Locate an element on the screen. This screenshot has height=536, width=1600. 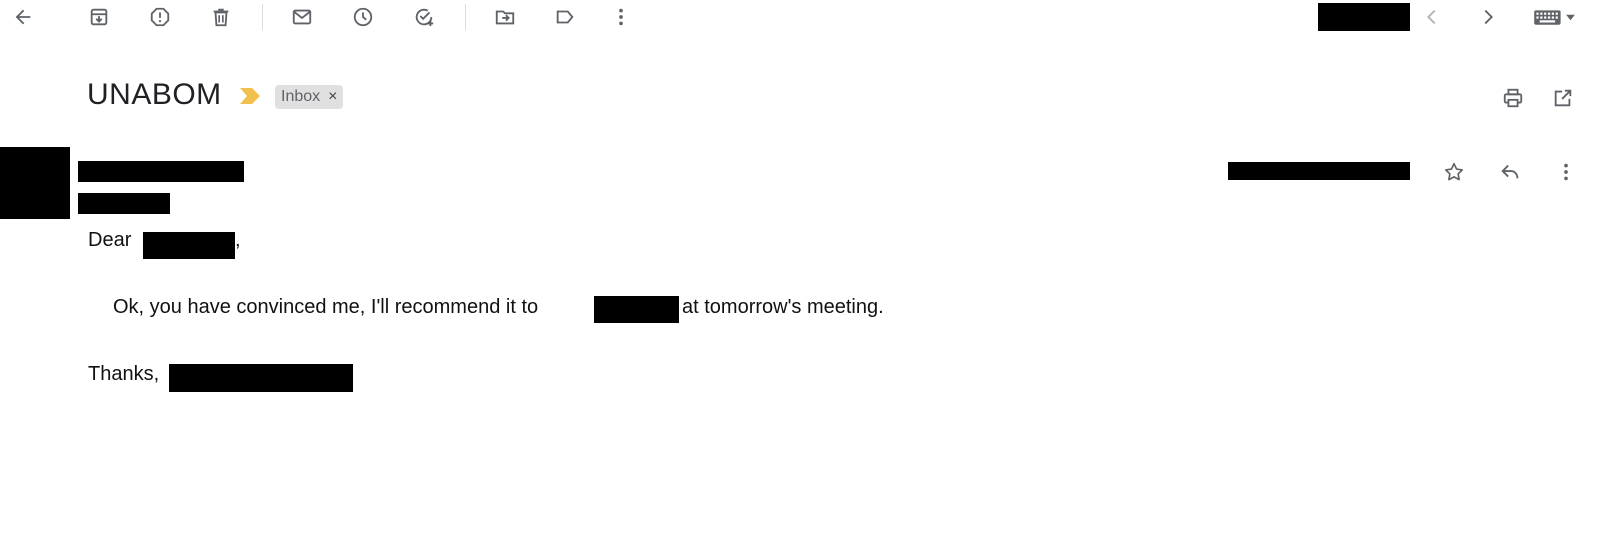
mail-icon is located at coordinates (302, 17).